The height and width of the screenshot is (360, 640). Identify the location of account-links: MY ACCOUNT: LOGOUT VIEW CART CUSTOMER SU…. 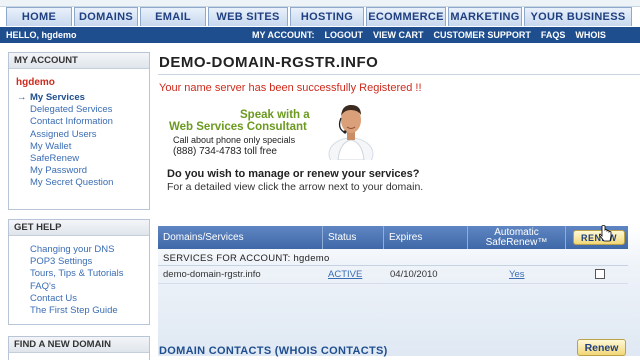
(429, 35).